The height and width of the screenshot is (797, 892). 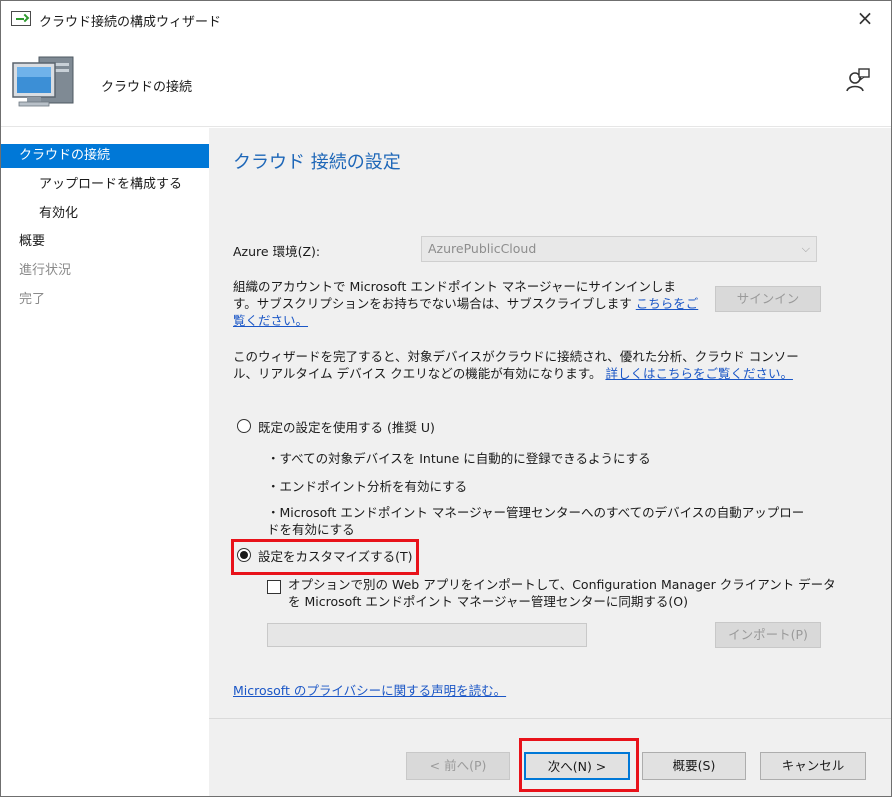 I want to click on privacy-statement-link: Microsoft のプライバシーに関する声明を読む。, so click(x=369, y=689).